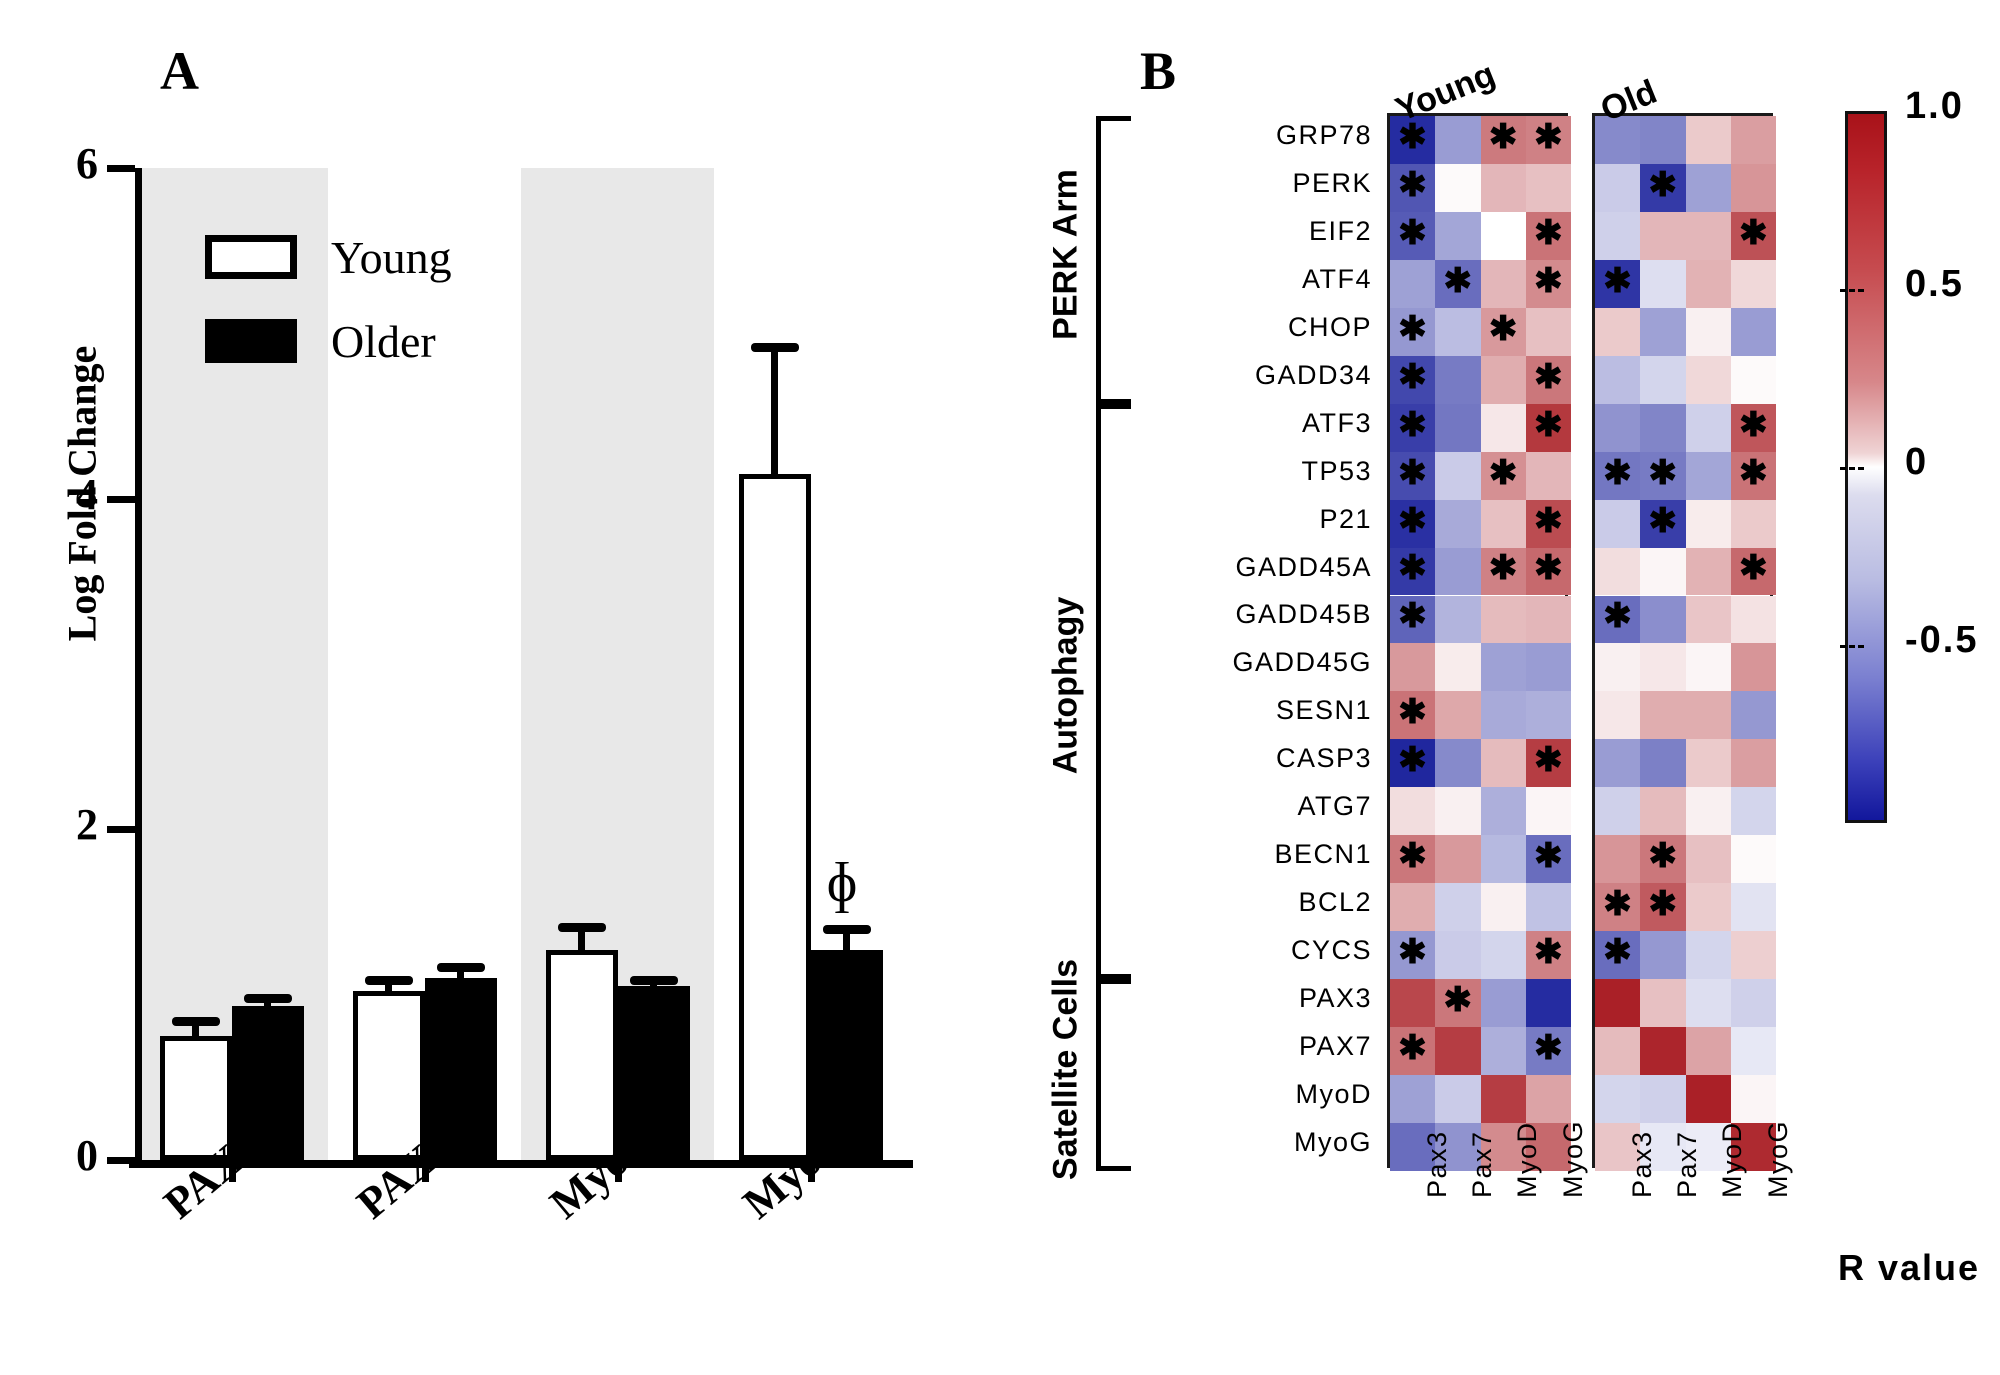 The height and width of the screenshot is (1375, 2000). Describe the element at coordinates (121, 830) in the screenshot. I see `y-tick` at that location.